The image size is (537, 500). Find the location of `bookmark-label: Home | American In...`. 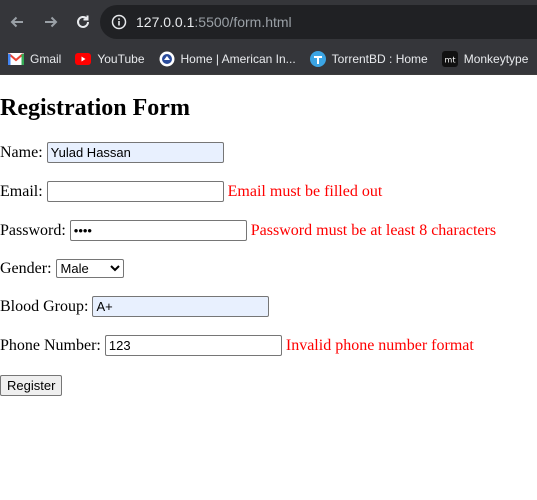

bookmark-label: Home | American In... is located at coordinates (238, 59).